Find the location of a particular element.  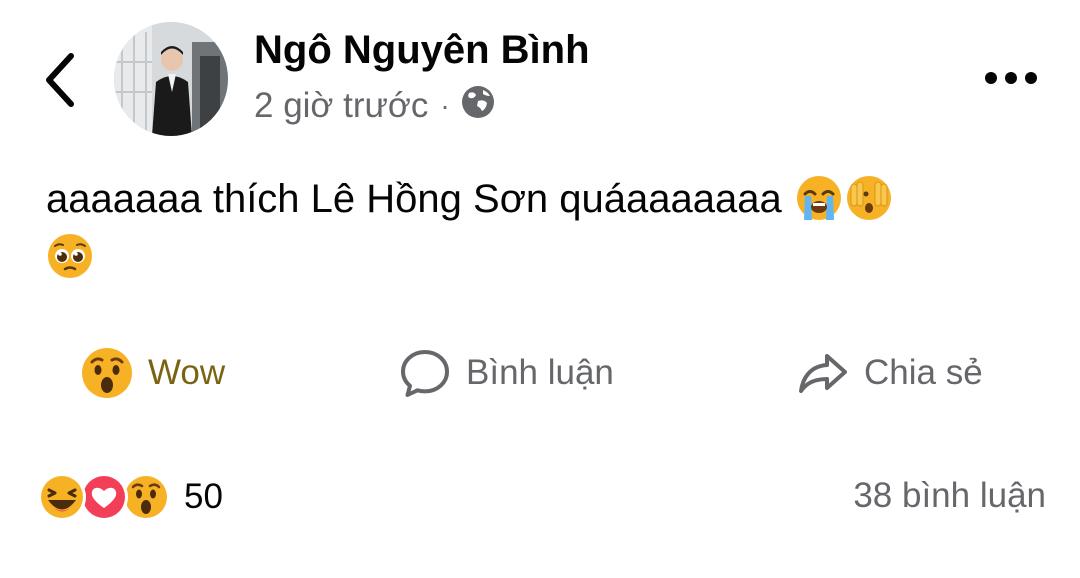

hand-over-mouth-face-icon is located at coordinates (869, 198).